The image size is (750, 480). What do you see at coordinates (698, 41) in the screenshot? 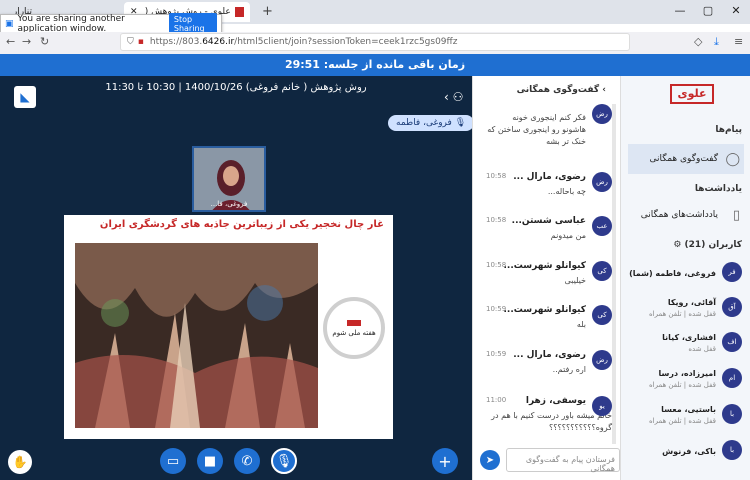
I see `pocket-icon: ◇` at bounding box center [698, 41].